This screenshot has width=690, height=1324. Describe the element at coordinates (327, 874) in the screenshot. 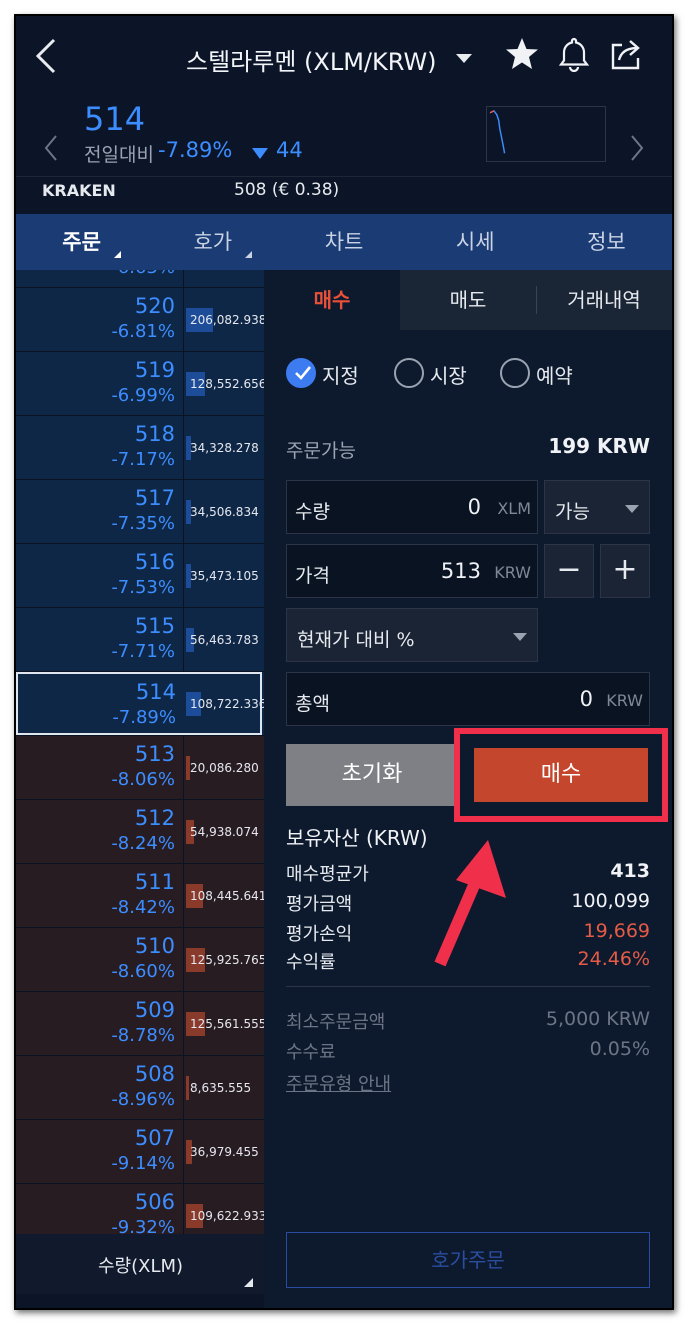

I see `holding-label: 매수평균가` at that location.